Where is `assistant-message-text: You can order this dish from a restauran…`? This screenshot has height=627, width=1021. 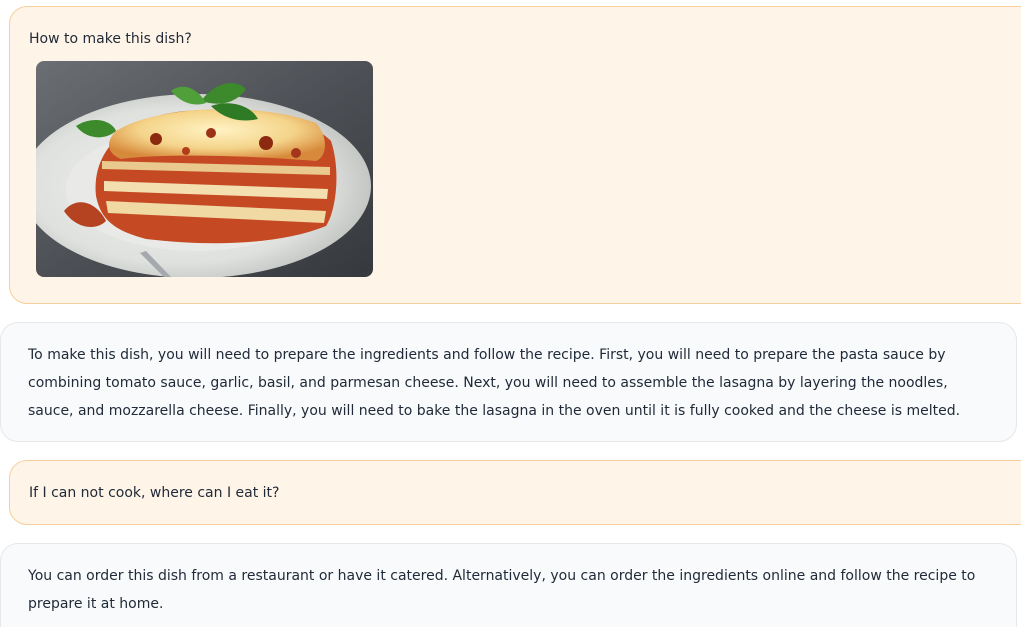 assistant-message-text: You can order this dish from a restauran… is located at coordinates (502, 590).